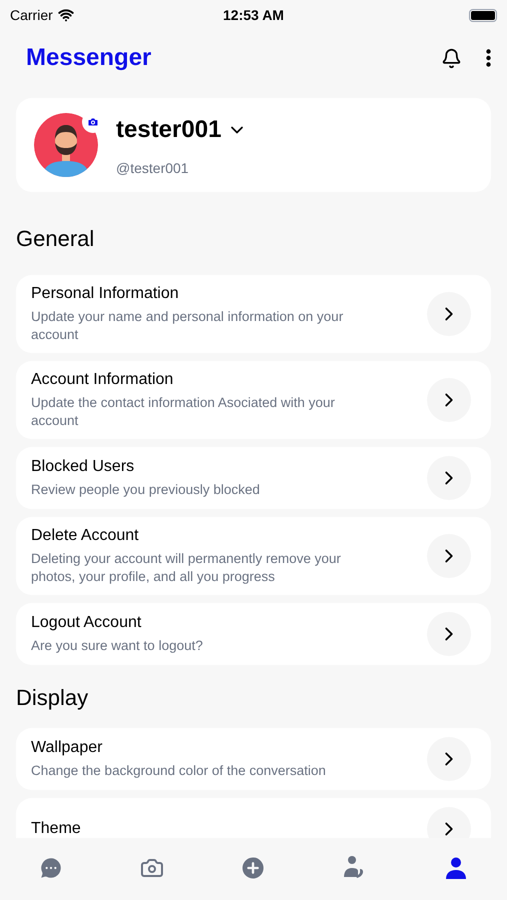 Image resolution: width=507 pixels, height=900 pixels. I want to click on settings-item: Blocked Users Review people you previously blocked, so click(253, 478).